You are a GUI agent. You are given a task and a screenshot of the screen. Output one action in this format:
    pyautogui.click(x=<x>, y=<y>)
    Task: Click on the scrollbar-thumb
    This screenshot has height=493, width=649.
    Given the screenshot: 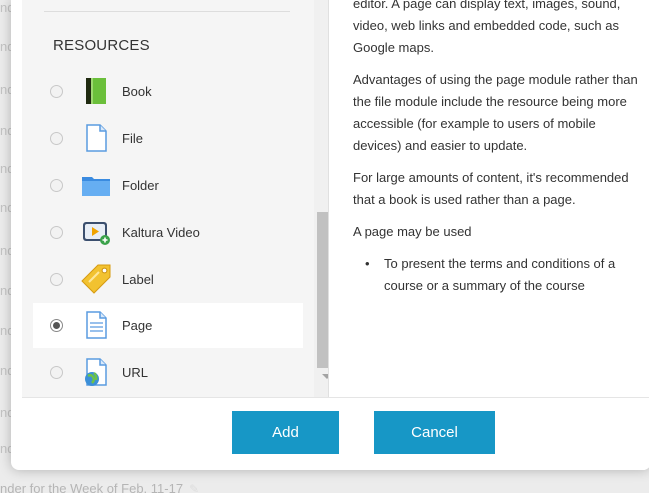 What is the action you would take?
    pyautogui.click(x=322, y=290)
    